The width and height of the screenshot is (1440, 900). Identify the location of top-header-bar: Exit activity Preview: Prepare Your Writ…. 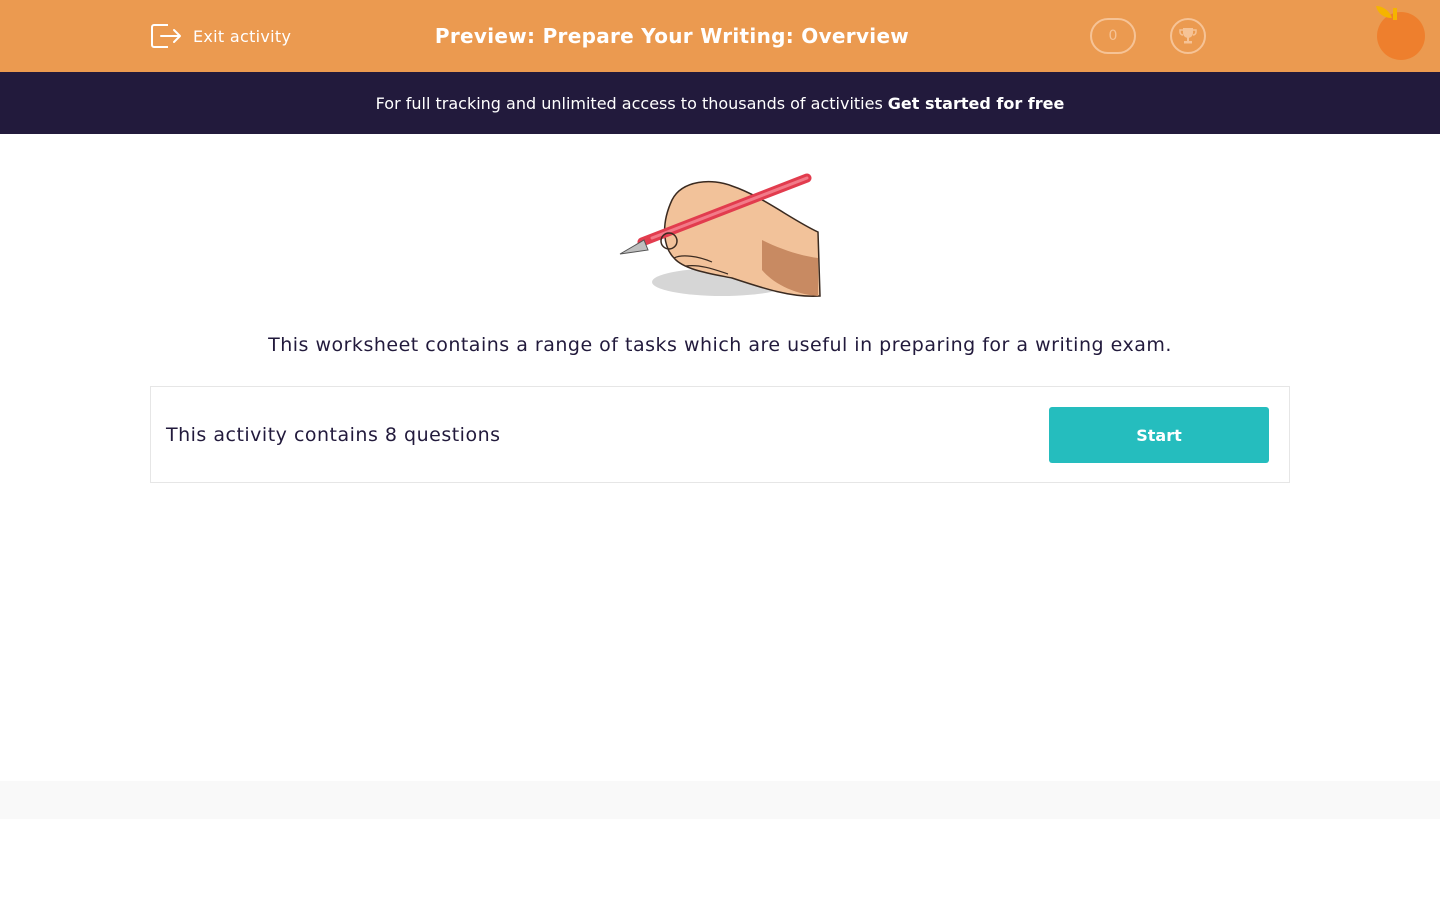
(720, 36).